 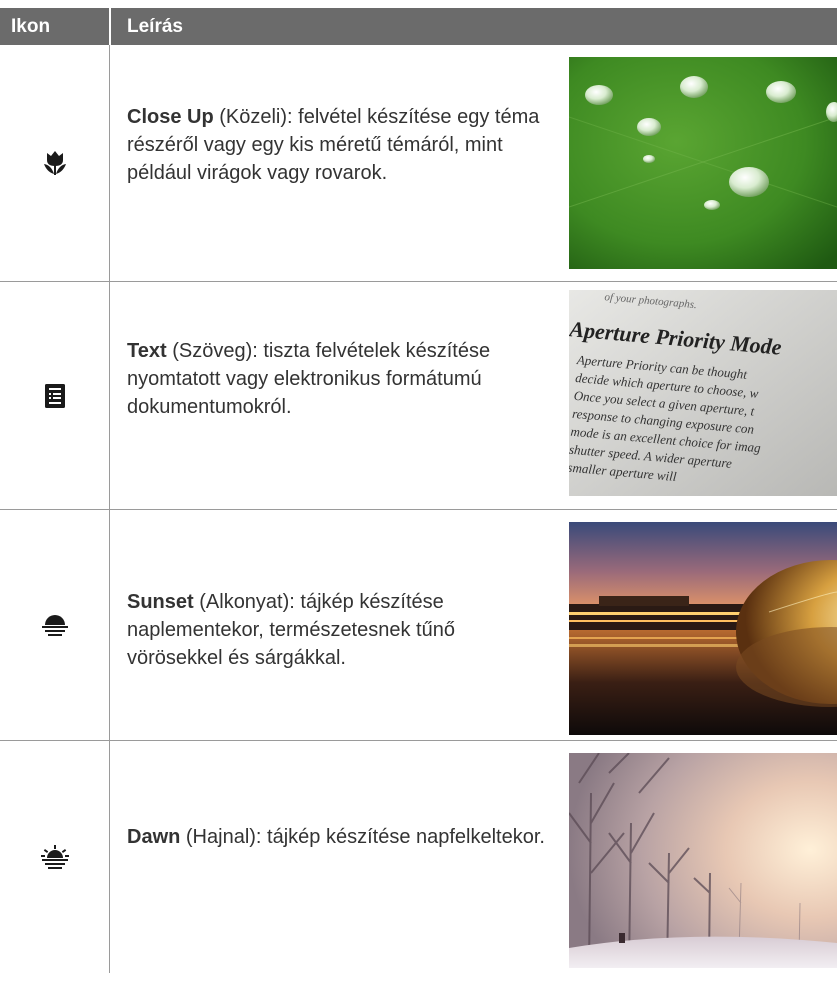 I want to click on photo-misty-dawn, so click(x=703, y=860).